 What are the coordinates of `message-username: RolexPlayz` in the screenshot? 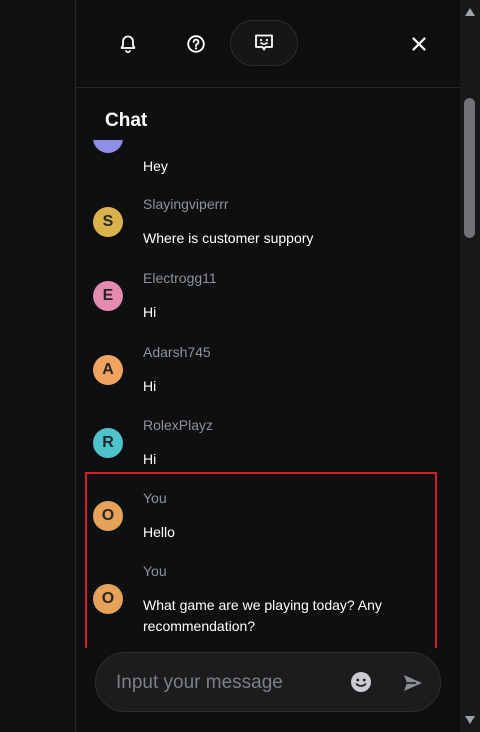 It's located at (178, 425).